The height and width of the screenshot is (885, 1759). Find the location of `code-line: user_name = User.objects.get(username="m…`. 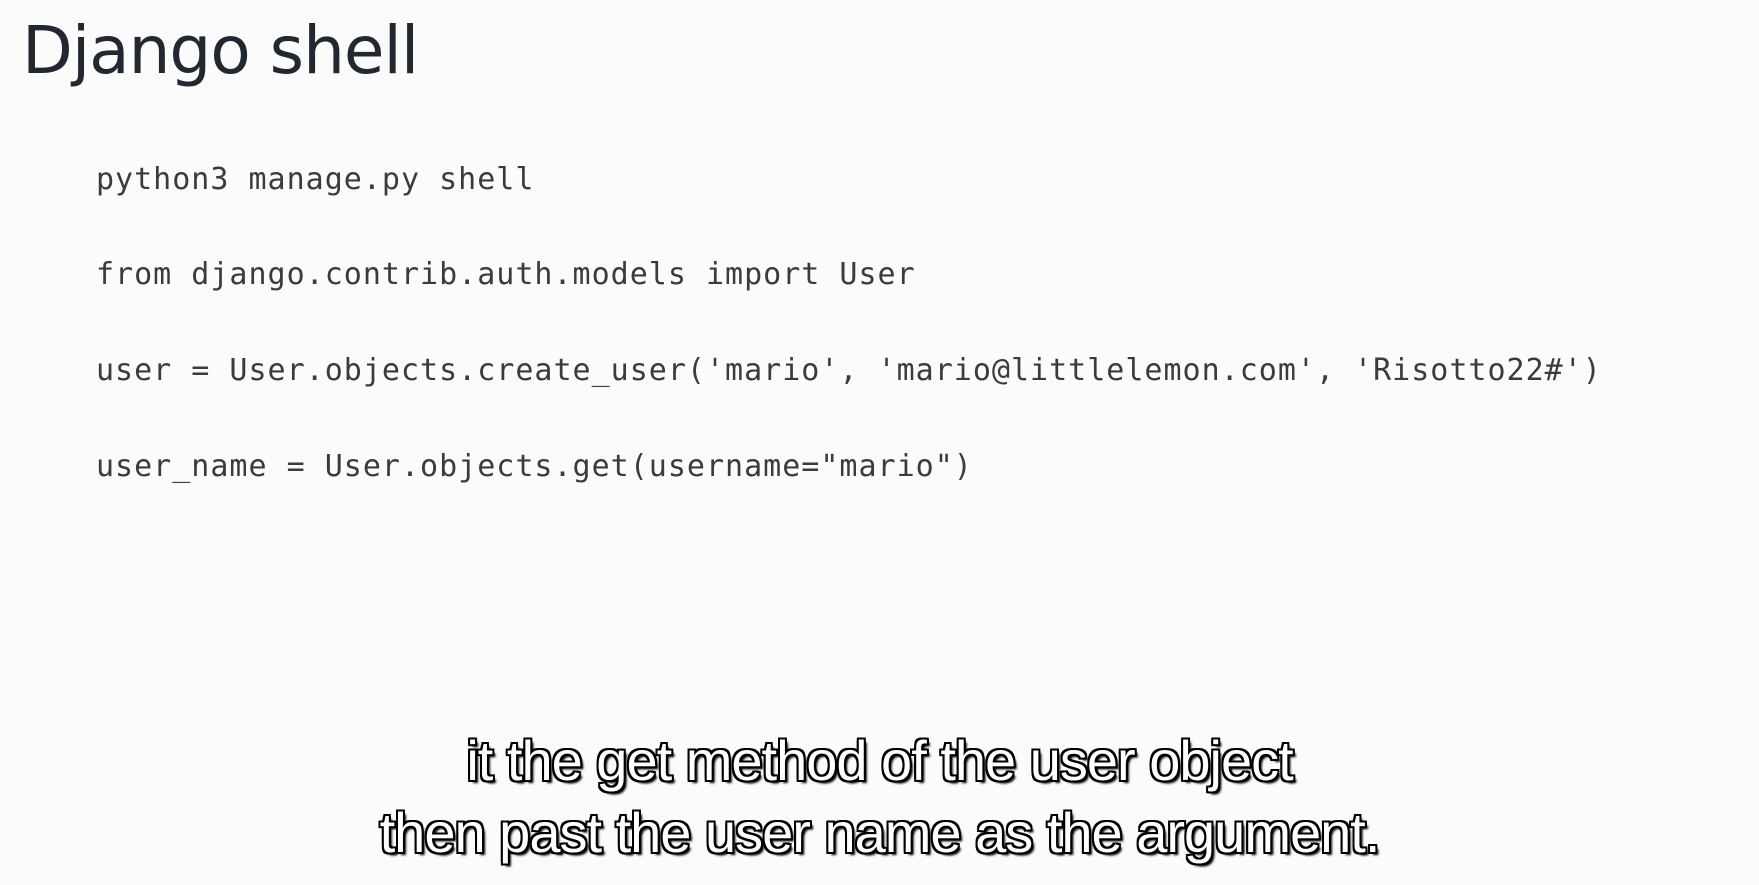

code-line: user_name = User.objects.get(username="m… is located at coordinates (534, 466).